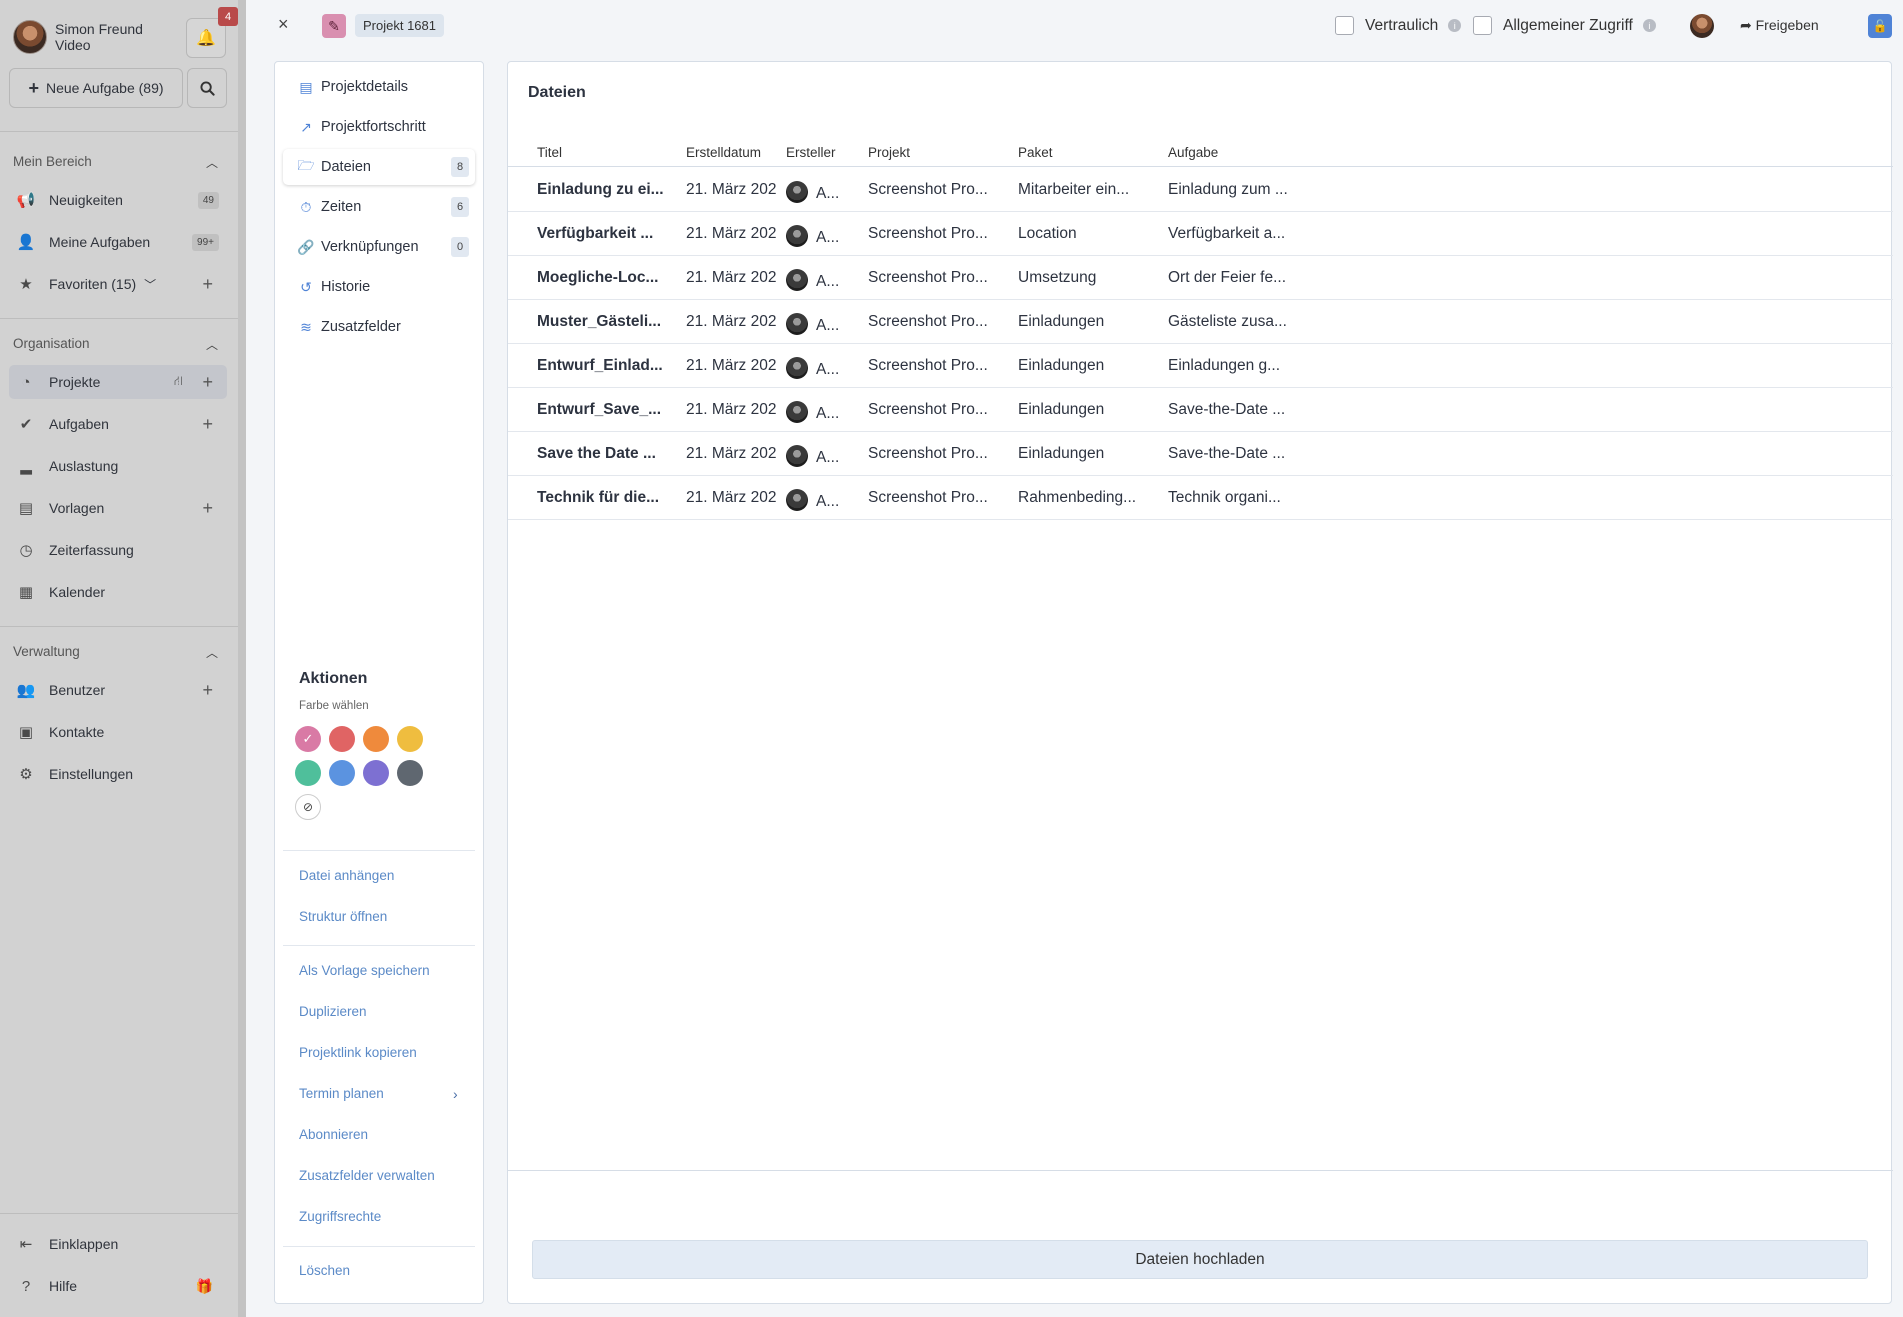  What do you see at coordinates (379, 87) in the screenshot?
I see `tab-projektdetails: ▤ Projektdetails` at bounding box center [379, 87].